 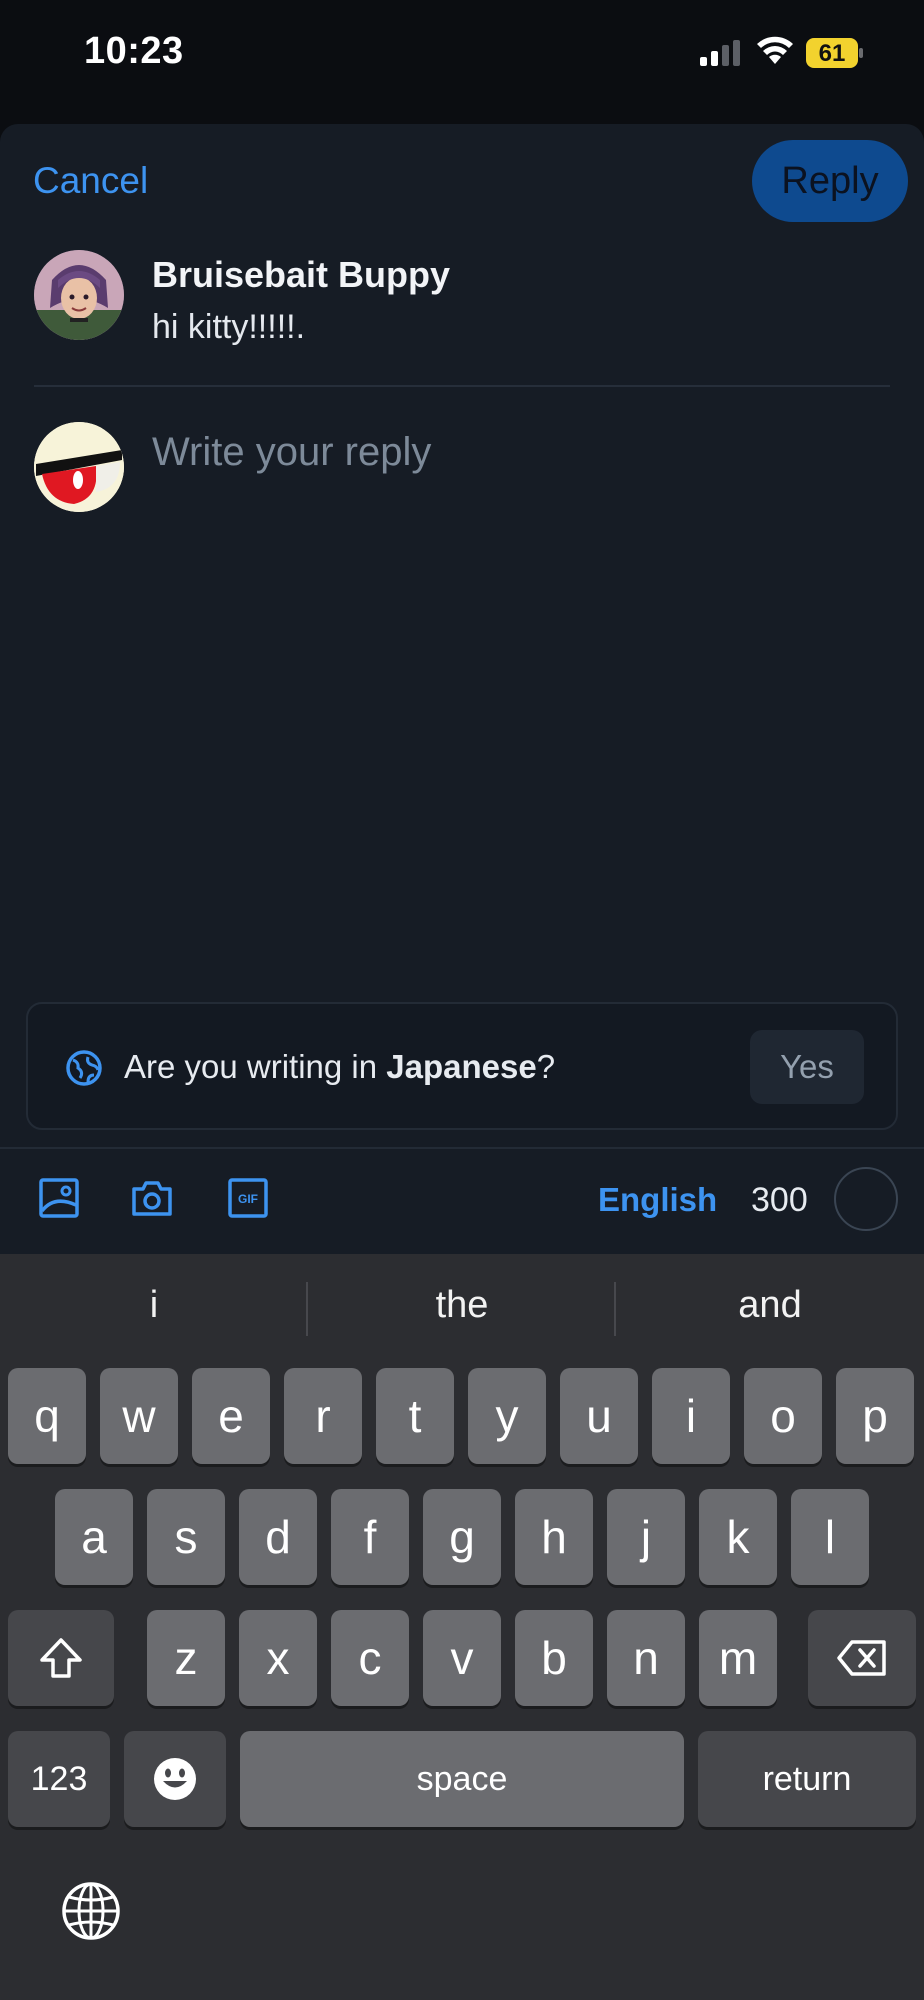 I want to click on shift-icon, so click(x=61, y=1658).